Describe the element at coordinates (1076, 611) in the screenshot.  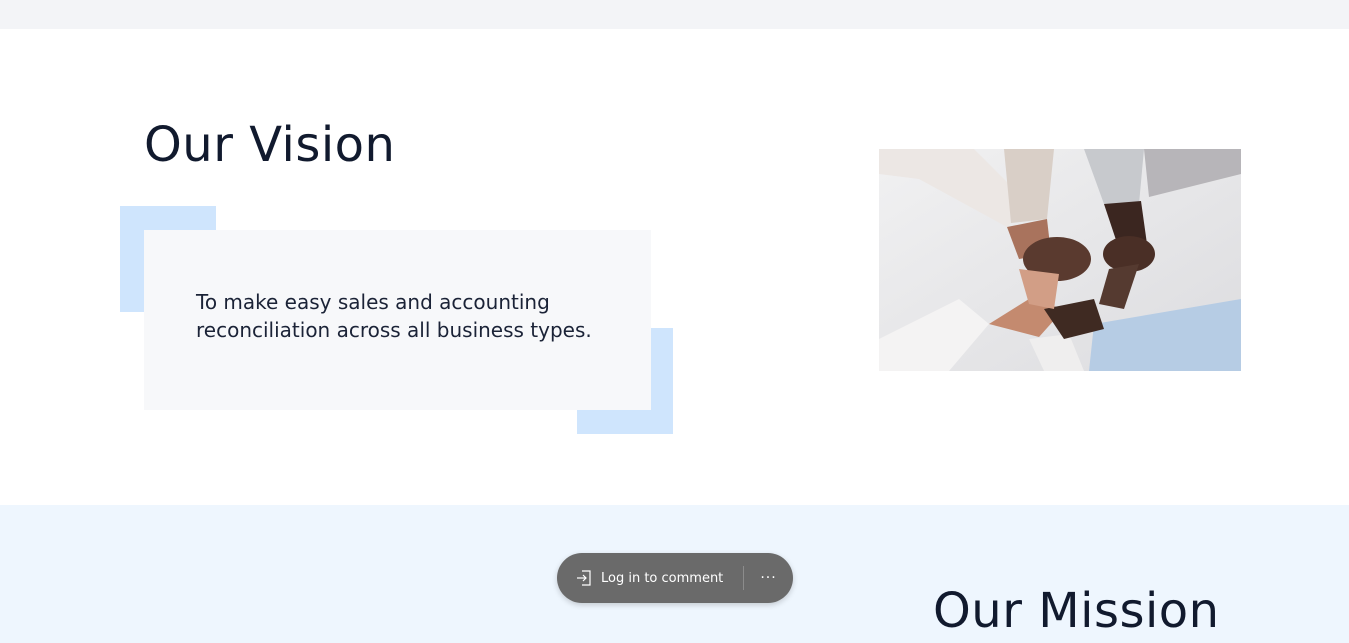
I see `mission-title: Our Mission` at that location.